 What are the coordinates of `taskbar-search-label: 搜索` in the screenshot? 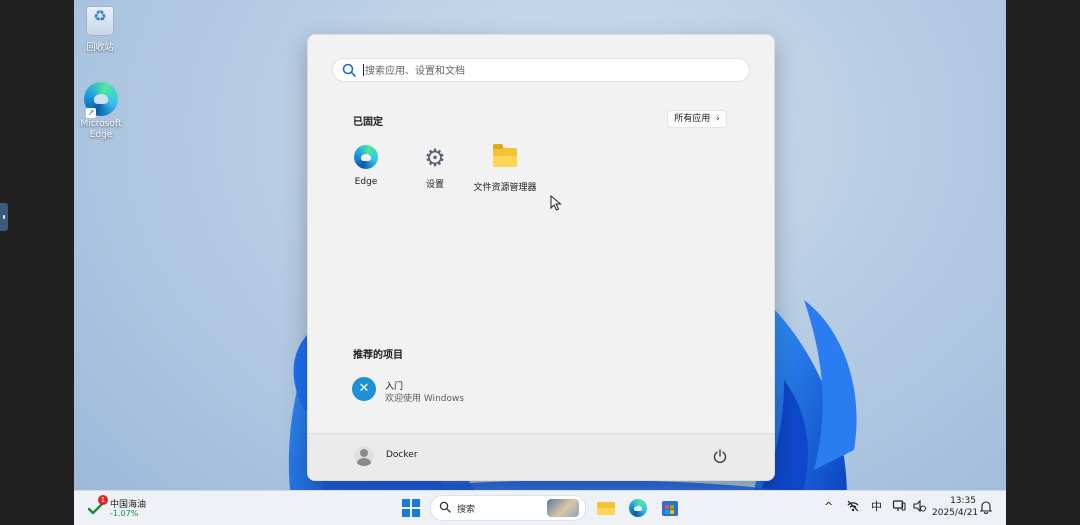 It's located at (466, 510).